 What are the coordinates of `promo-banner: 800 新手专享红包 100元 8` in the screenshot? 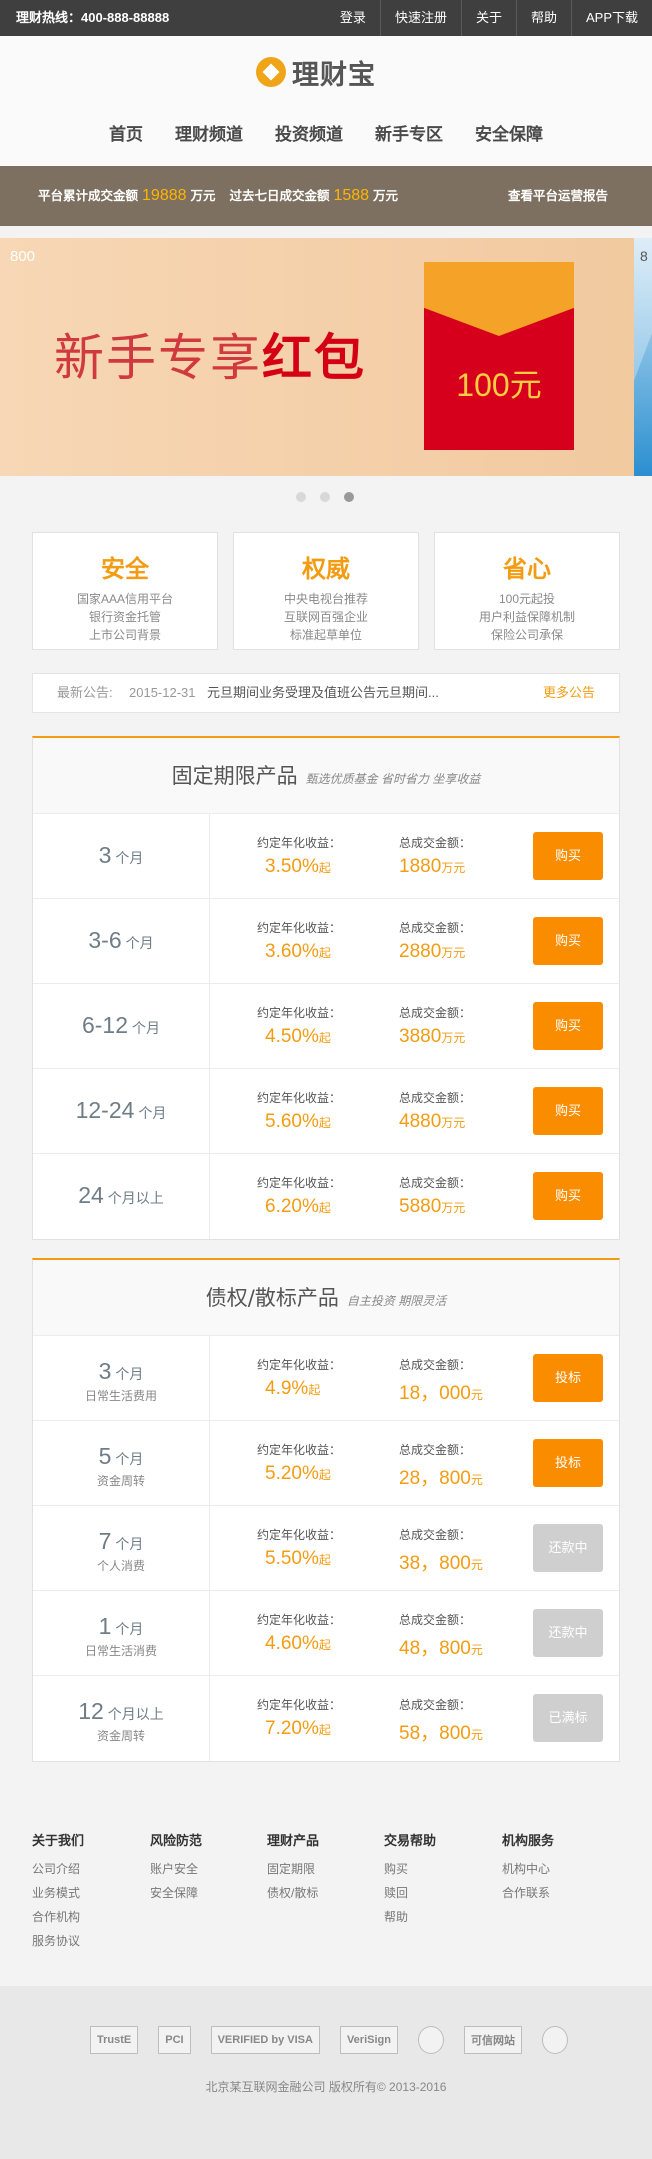 It's located at (326, 357).